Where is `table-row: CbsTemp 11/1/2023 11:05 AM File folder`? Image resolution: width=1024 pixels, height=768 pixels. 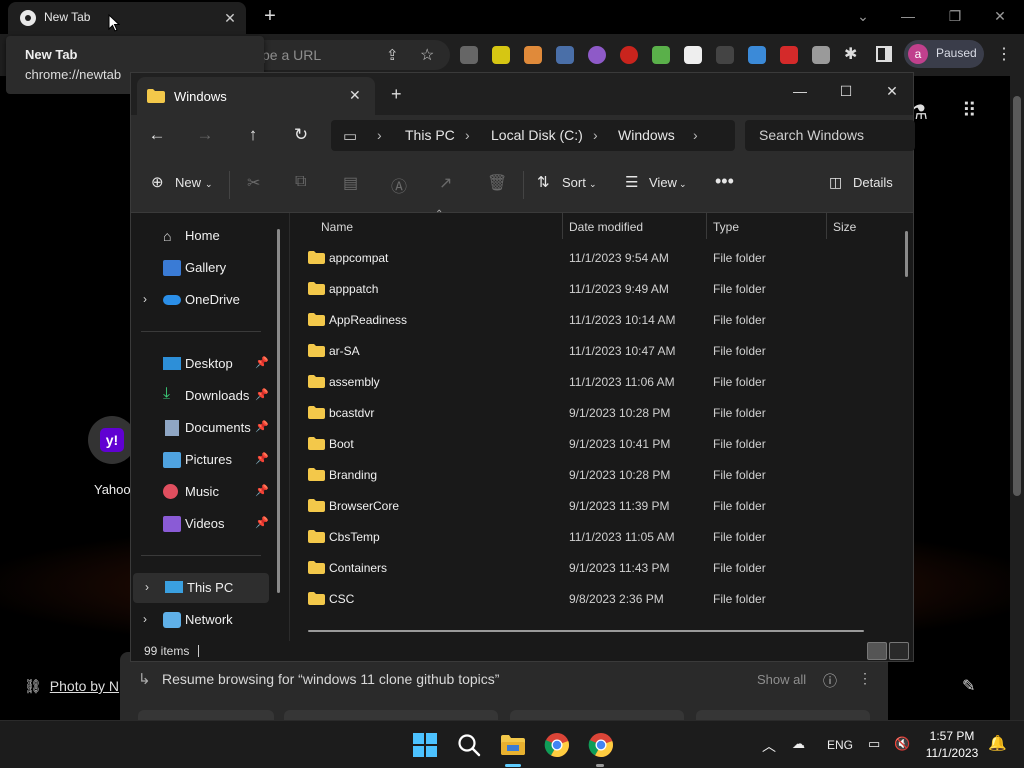 table-row: CbsTemp 11/1/2023 11:05 AM File folder is located at coordinates (597, 537).